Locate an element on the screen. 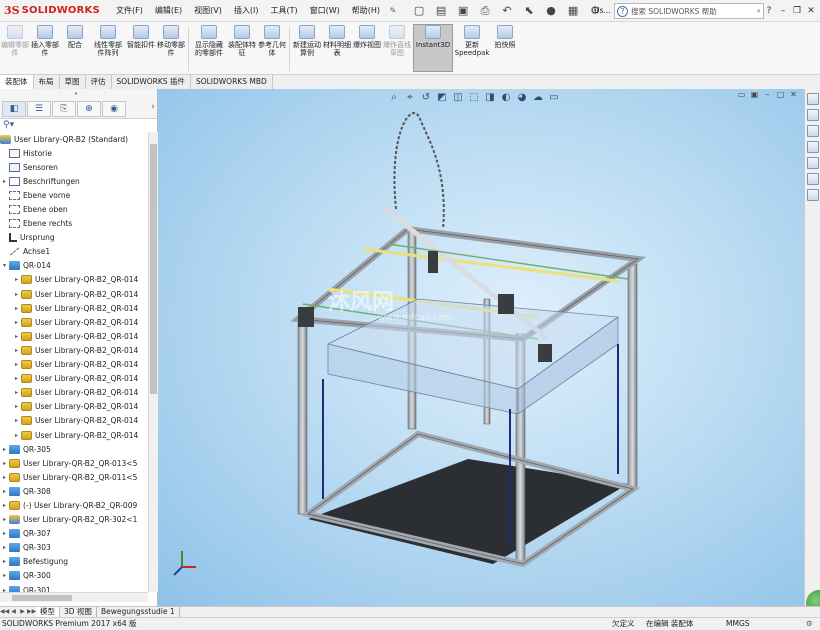 The height and width of the screenshot is (630, 820). tree-horizontal-scrollbar is located at coordinates (74, 597).